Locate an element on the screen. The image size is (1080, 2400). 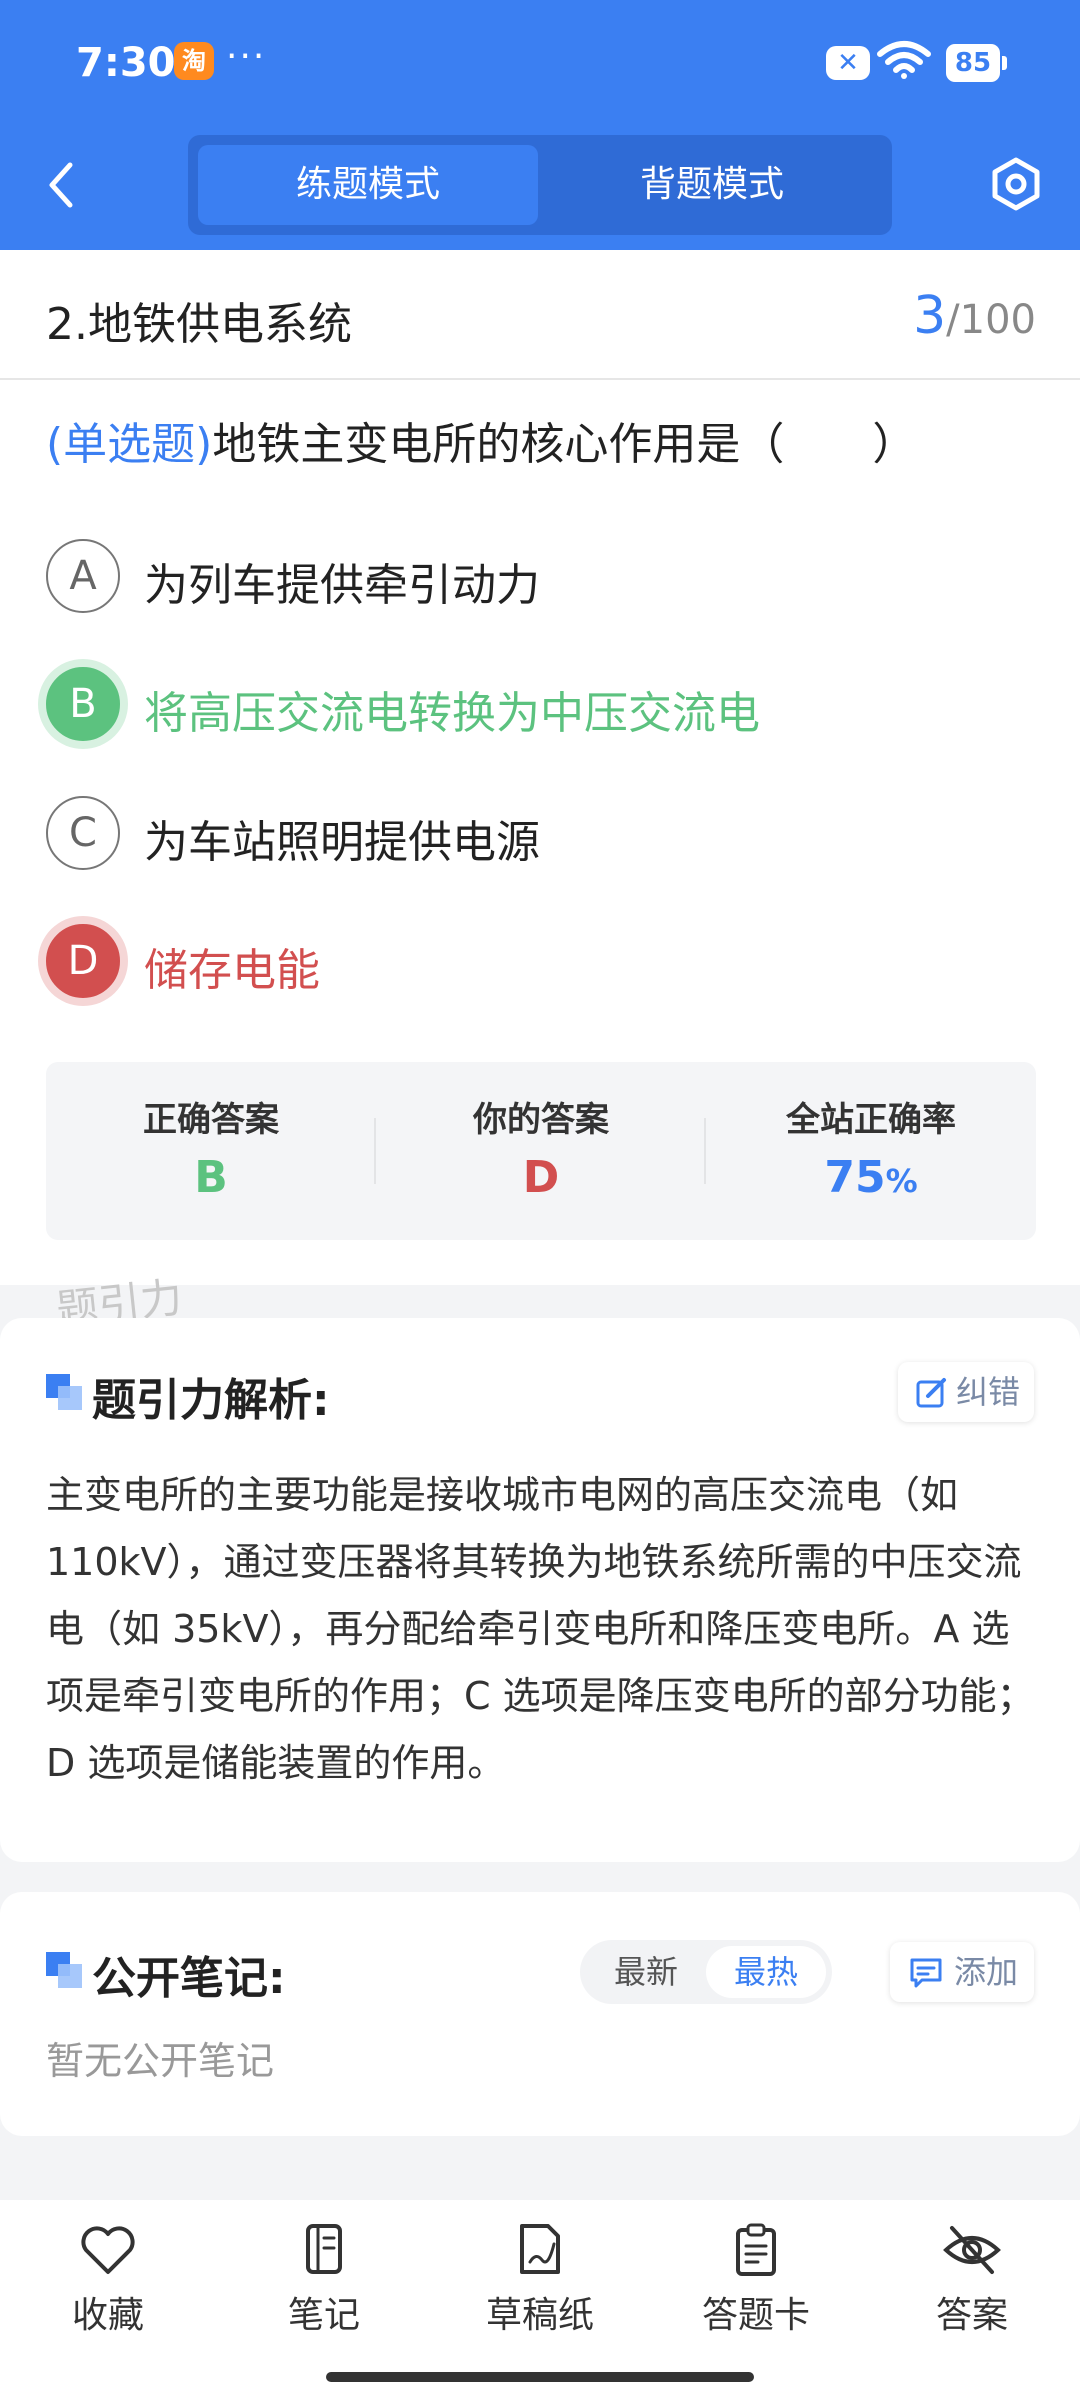
correct-answer-col: 正确答案 B is located at coordinates (211, 1151).